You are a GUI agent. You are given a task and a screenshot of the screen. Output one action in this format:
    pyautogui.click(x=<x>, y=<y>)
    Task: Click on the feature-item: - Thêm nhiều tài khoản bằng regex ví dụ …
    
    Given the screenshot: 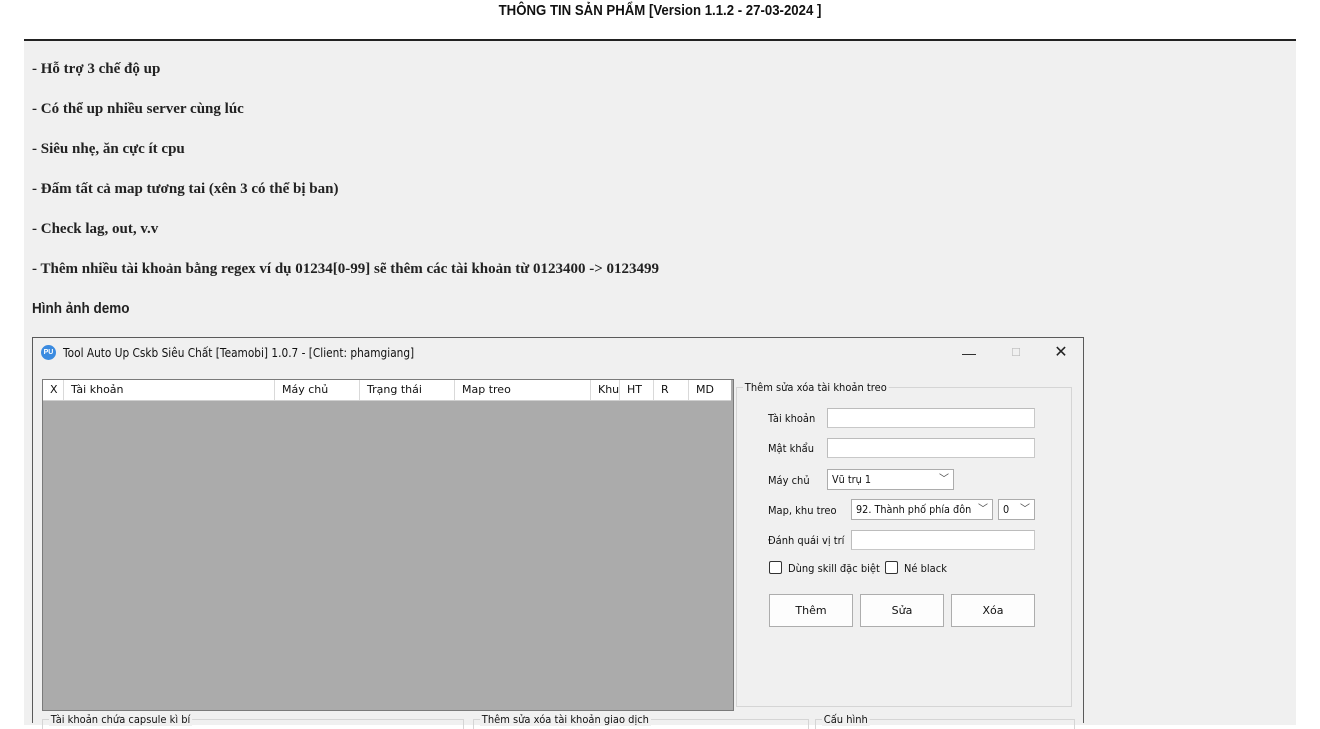 What is the action you would take?
    pyautogui.click(x=346, y=269)
    